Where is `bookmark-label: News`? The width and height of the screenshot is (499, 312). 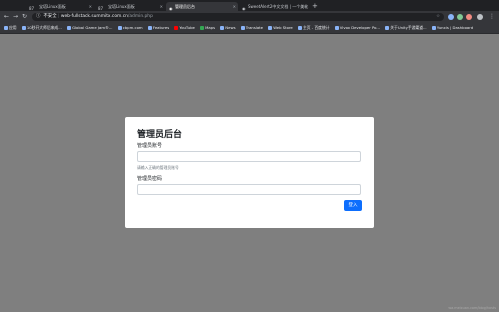
bookmark-label: News is located at coordinates (230, 27).